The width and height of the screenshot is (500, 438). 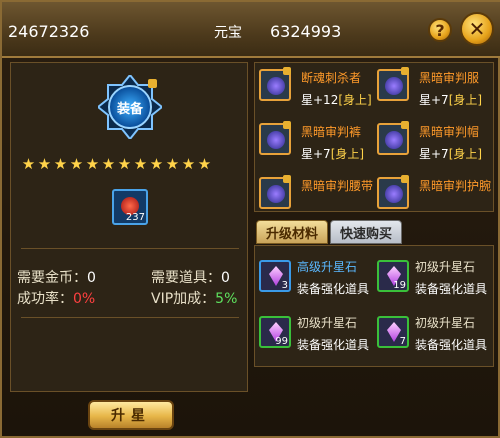 What do you see at coordinates (366, 232) in the screenshot?
I see `tab-quick-buy: 快速购买` at bounding box center [366, 232].